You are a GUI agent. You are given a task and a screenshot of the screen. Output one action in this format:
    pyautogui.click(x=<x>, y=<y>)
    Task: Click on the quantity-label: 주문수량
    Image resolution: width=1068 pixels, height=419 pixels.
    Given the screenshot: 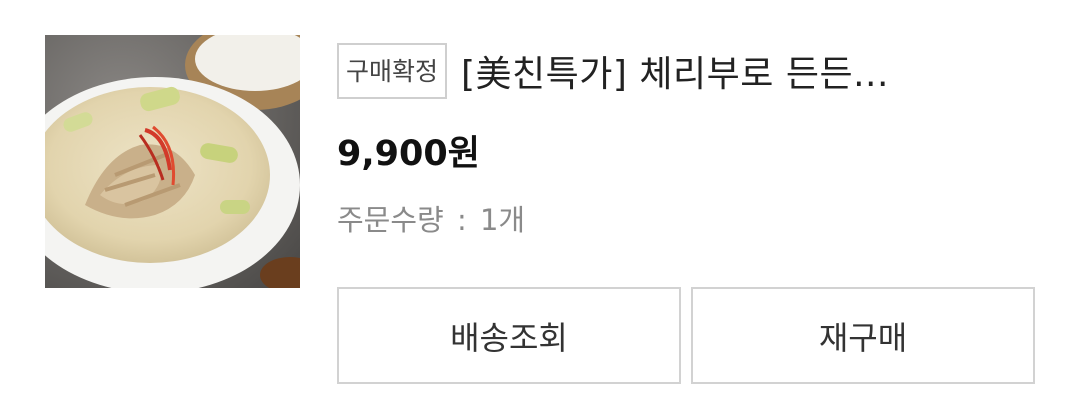 What is the action you would take?
    pyautogui.click(x=390, y=220)
    